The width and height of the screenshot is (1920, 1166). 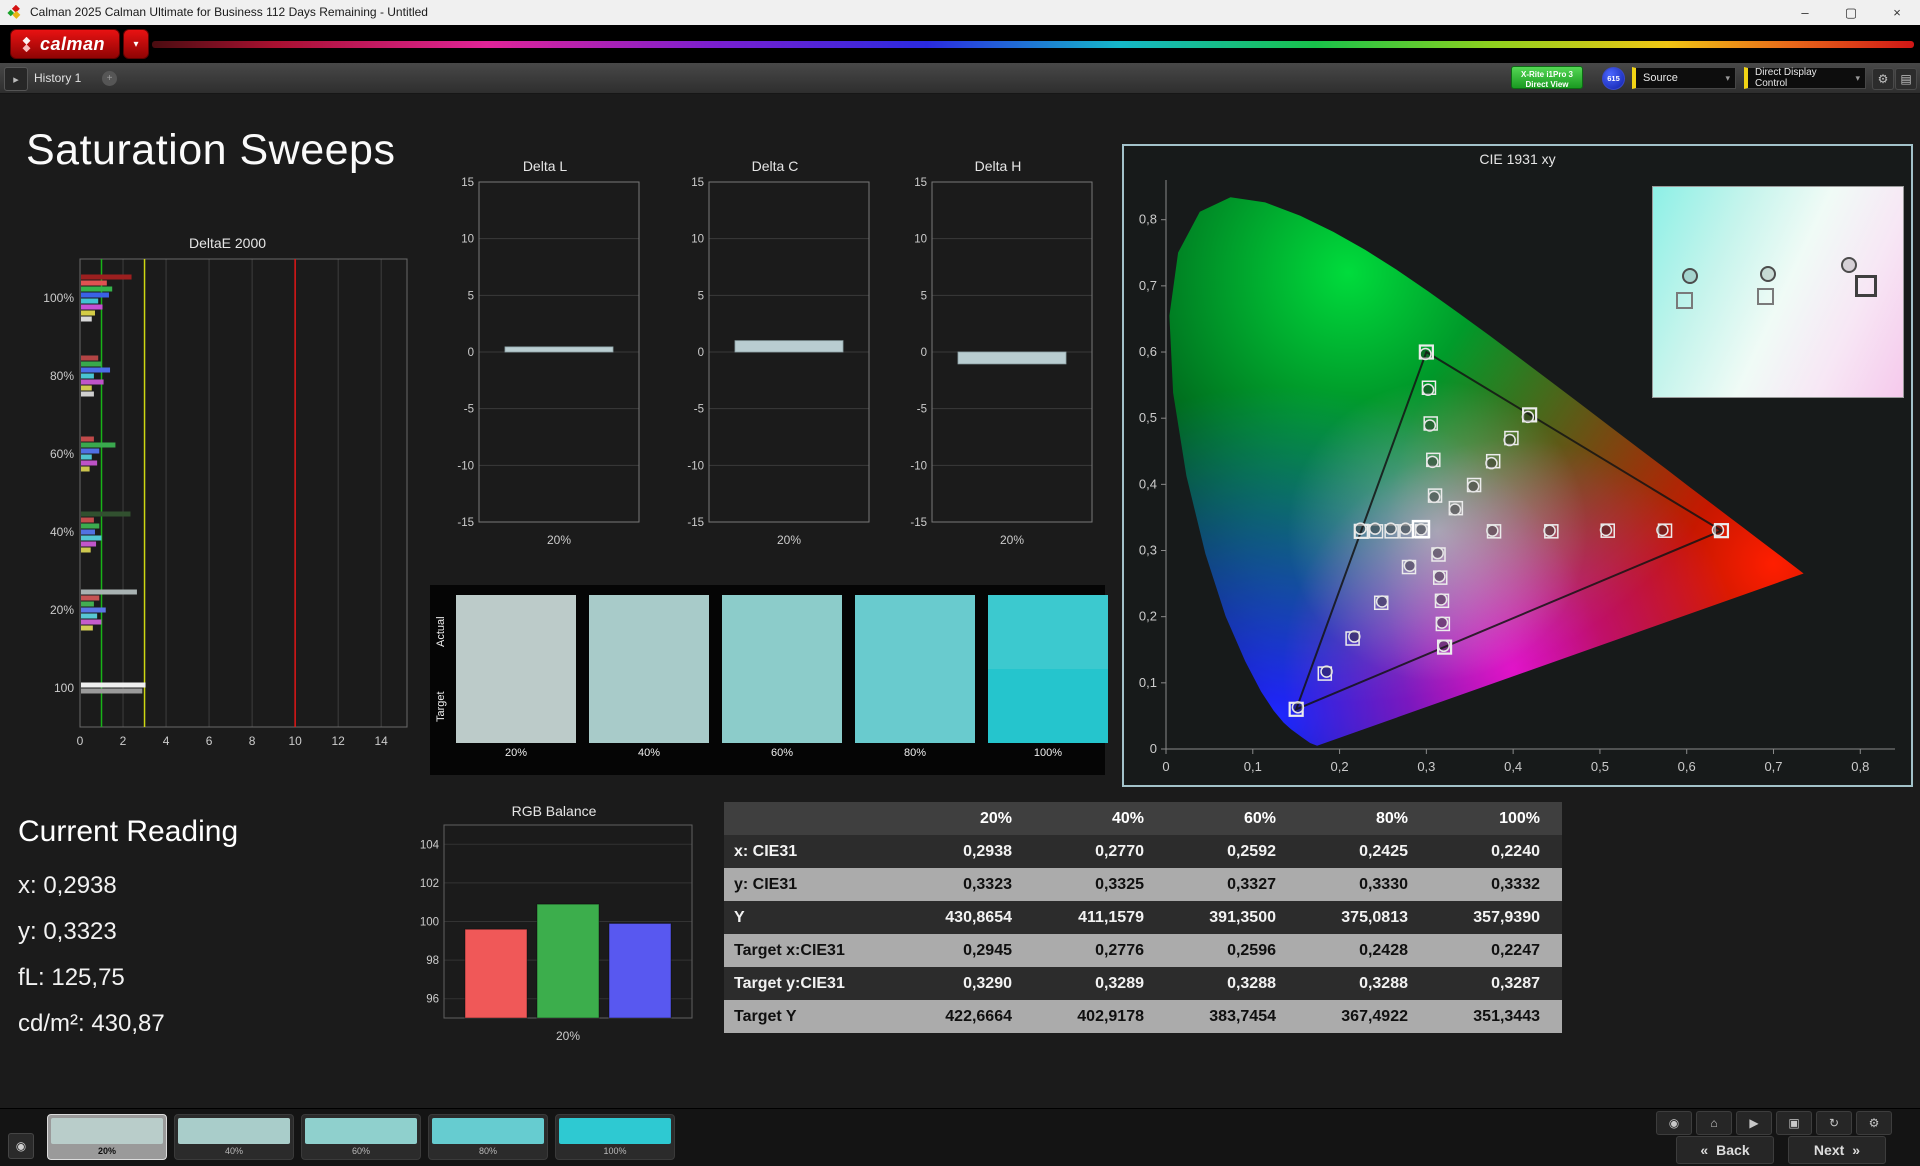 I want to click on calman-logo: calman, so click(x=65, y=44).